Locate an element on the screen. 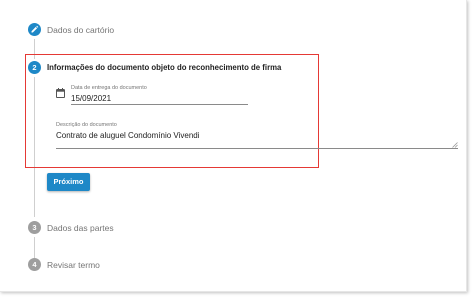 This screenshot has width=474, height=297. description-field-underline is located at coordinates (257, 148).